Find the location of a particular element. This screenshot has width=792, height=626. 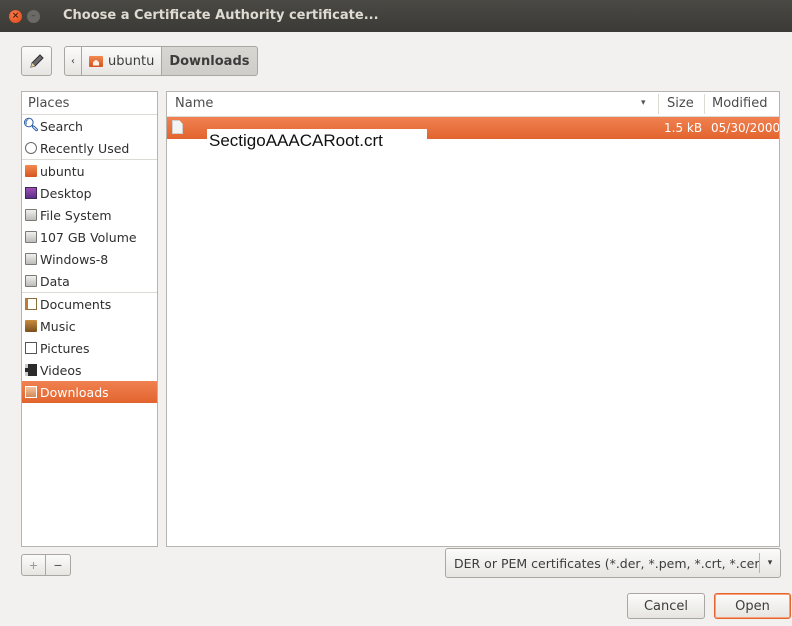

sidebar-item-label: Desktop is located at coordinates (66, 193).